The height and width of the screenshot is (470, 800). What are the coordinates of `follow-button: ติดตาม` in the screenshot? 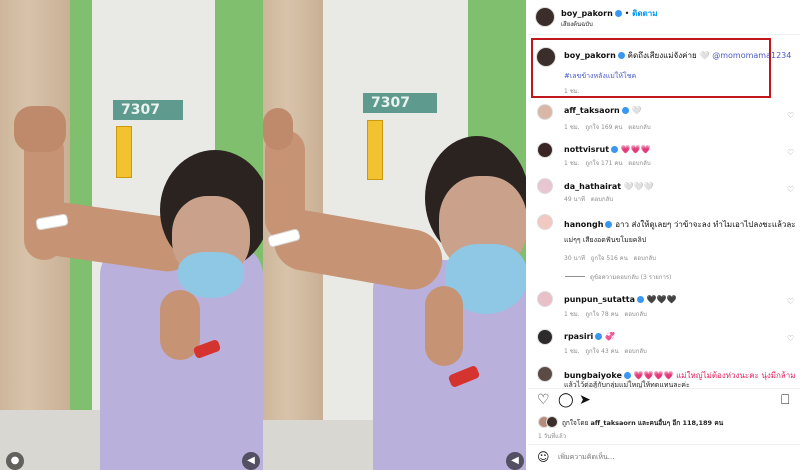 It's located at (644, 13).